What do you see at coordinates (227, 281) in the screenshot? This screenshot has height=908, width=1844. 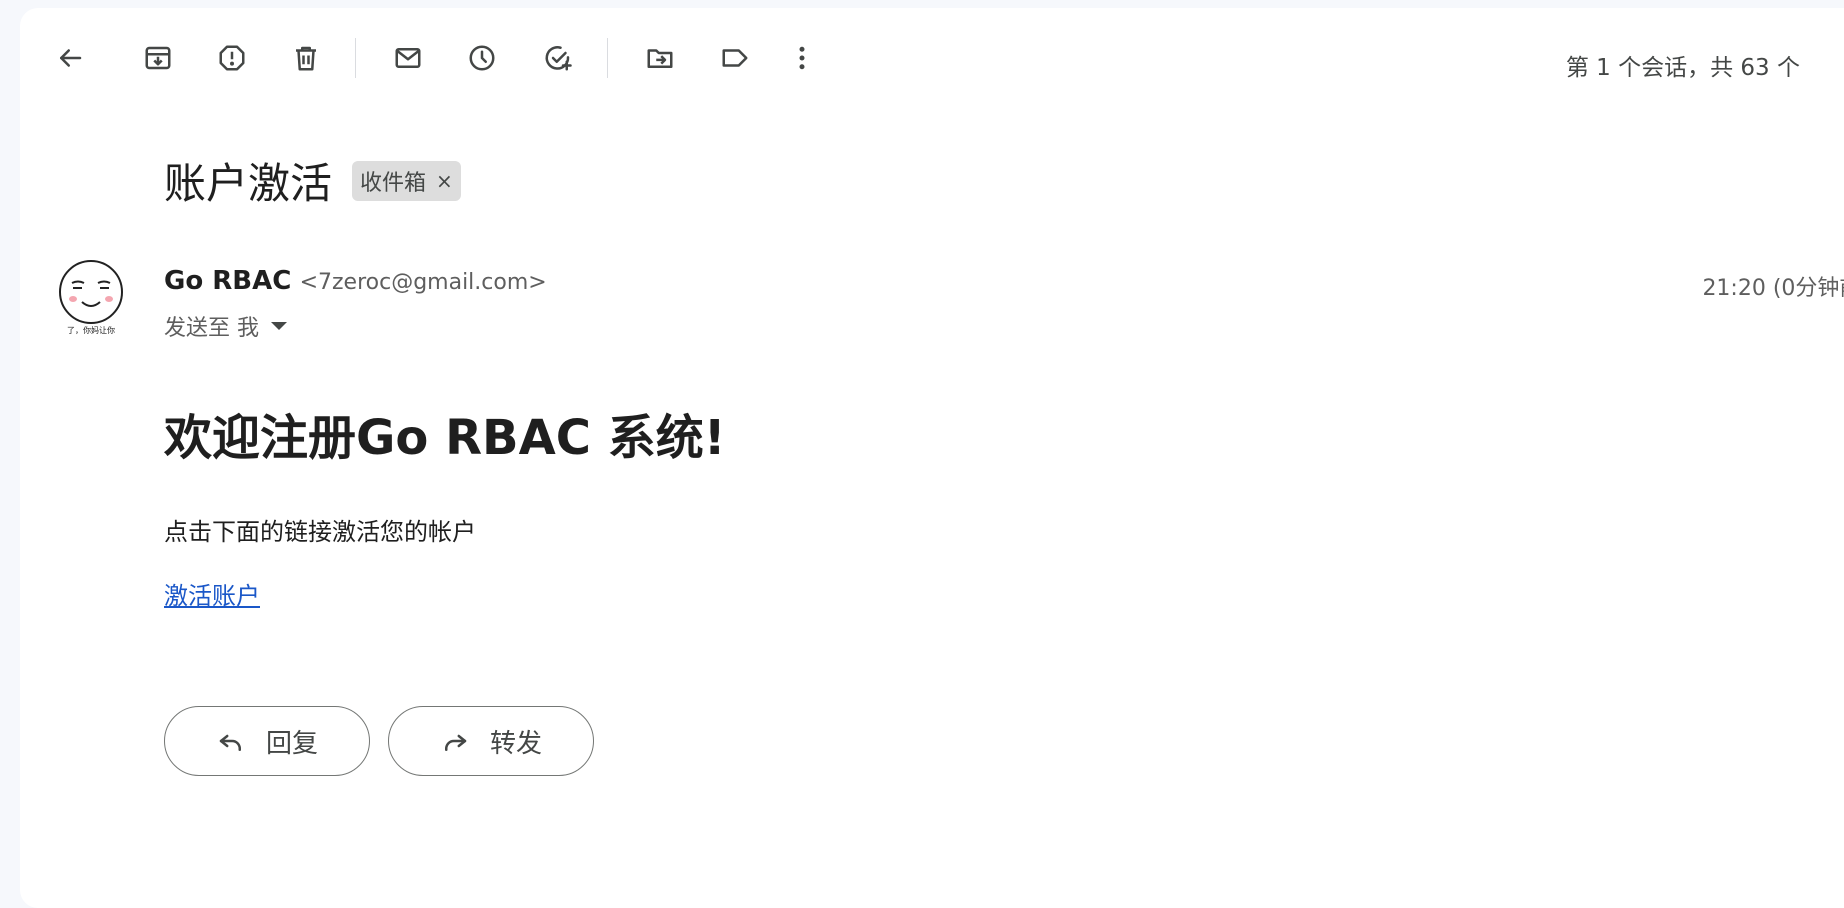 I see `sender-name: Go RBAC` at bounding box center [227, 281].